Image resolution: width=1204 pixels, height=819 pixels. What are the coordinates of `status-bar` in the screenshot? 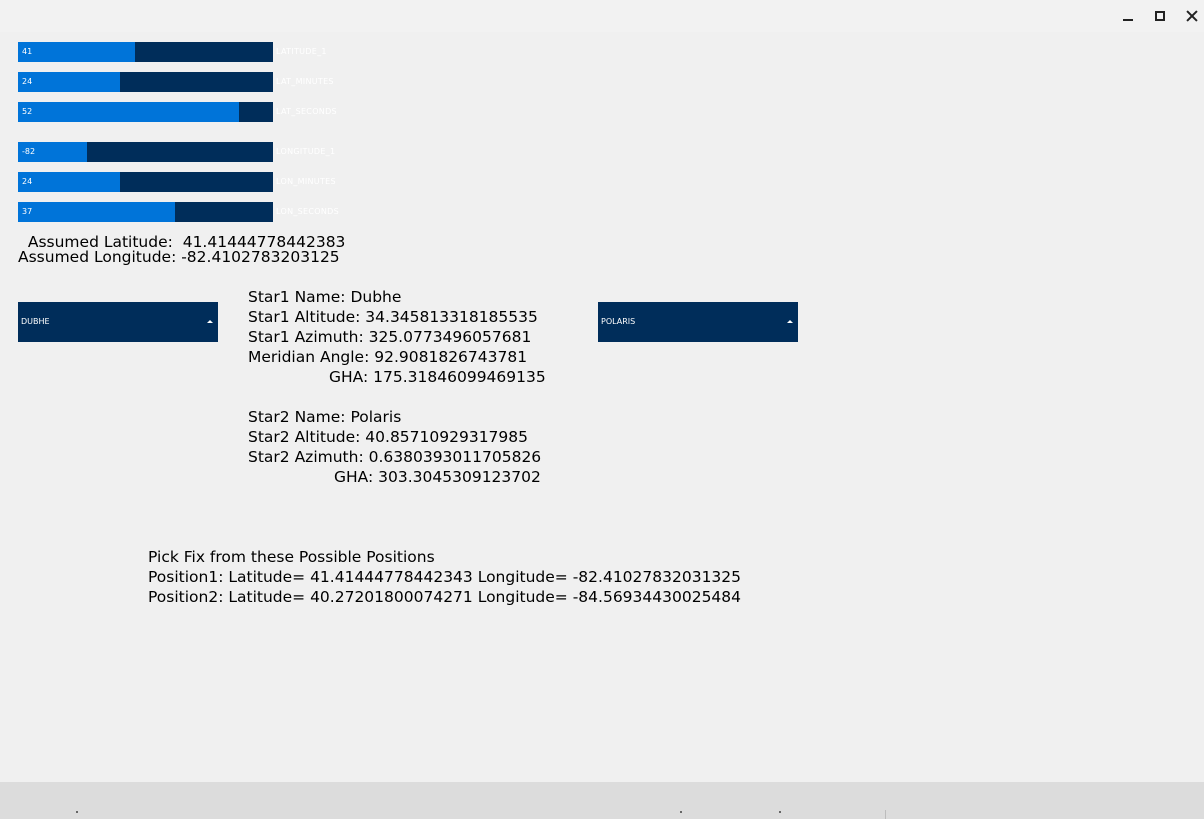 It's located at (602, 800).